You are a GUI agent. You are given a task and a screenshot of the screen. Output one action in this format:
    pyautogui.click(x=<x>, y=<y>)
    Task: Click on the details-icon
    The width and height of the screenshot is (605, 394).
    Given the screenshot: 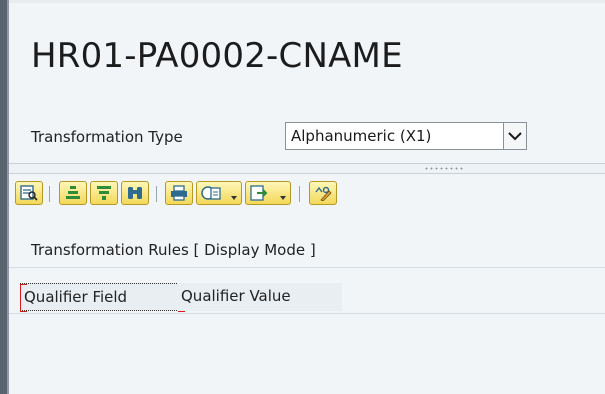 What is the action you would take?
    pyautogui.click(x=29, y=193)
    